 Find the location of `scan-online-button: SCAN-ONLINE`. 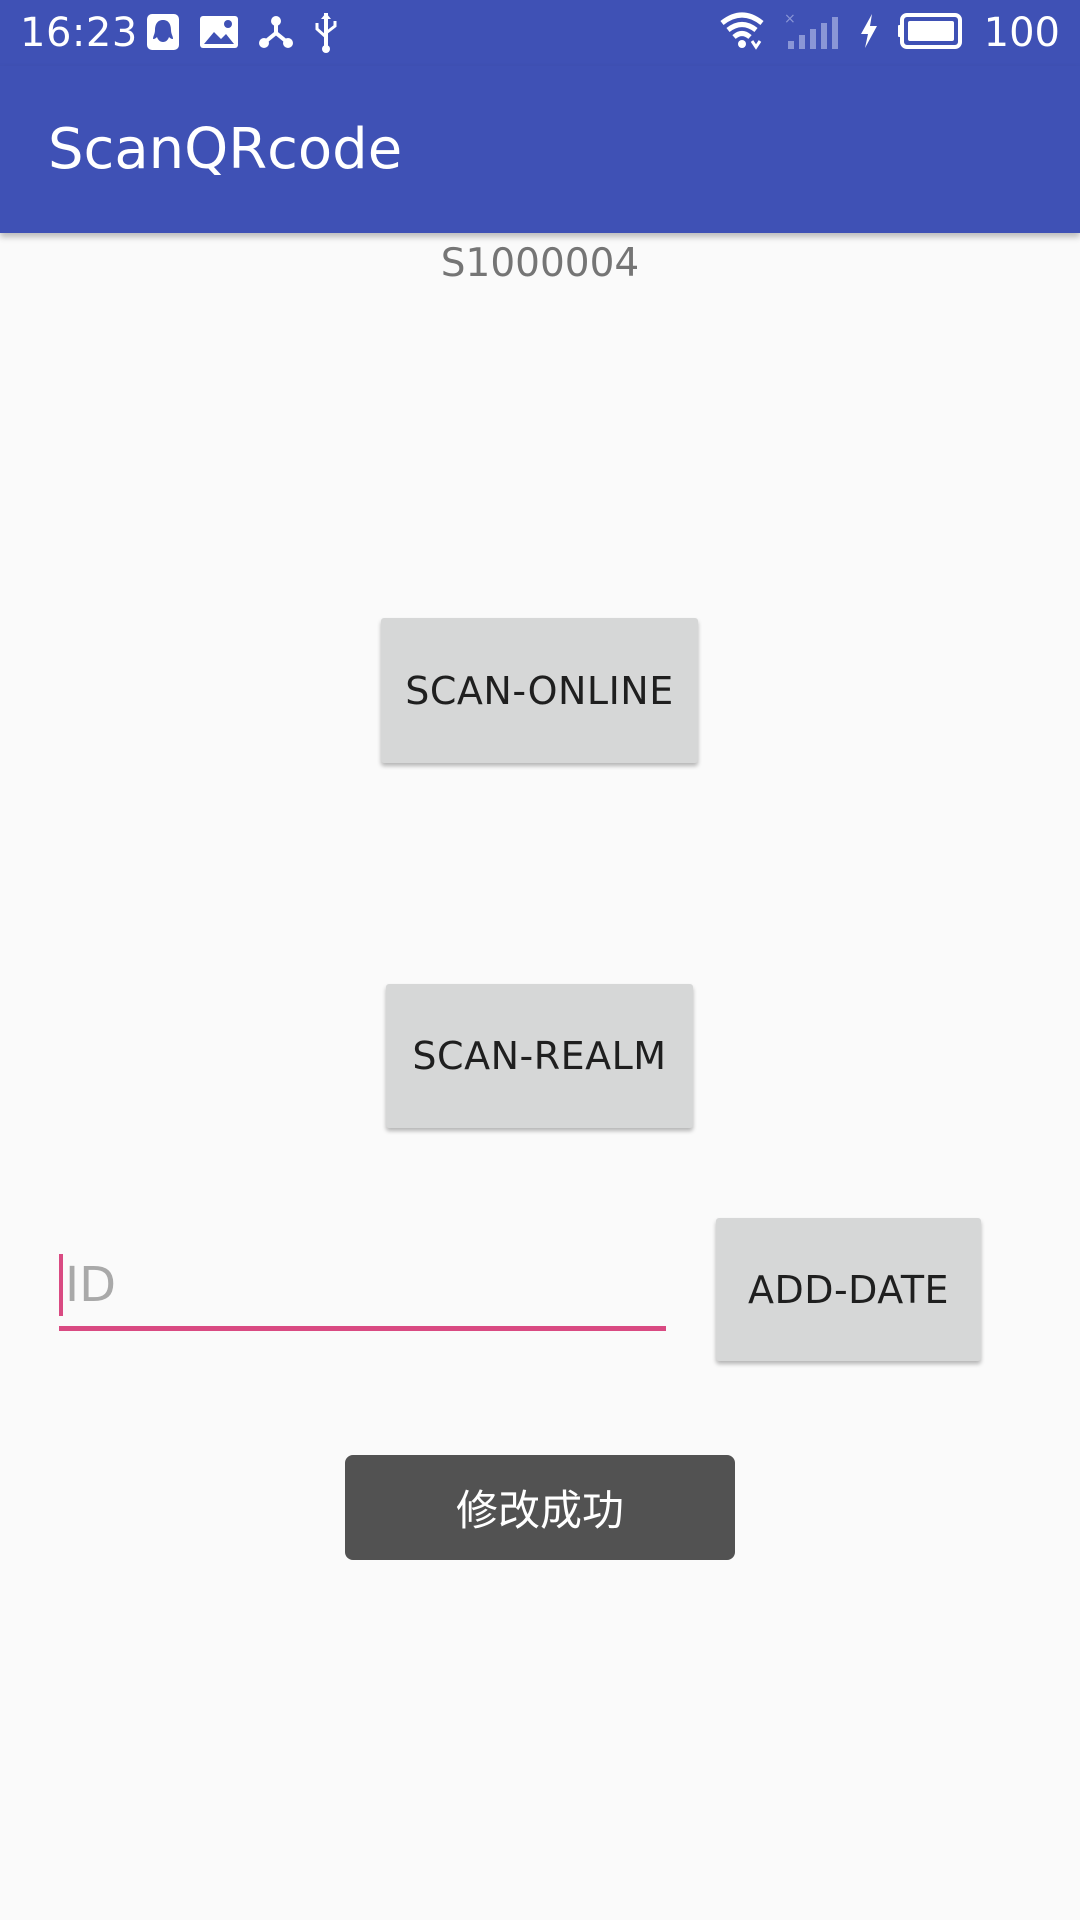

scan-online-button: SCAN-ONLINE is located at coordinates (539, 690).